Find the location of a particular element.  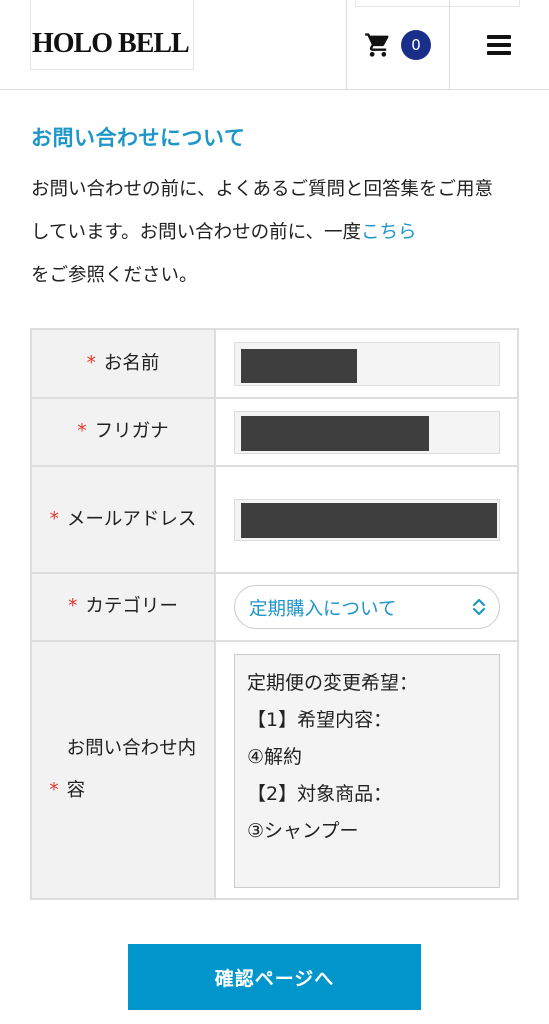

form-row-furigana: * フリガナ is located at coordinates (274, 433).